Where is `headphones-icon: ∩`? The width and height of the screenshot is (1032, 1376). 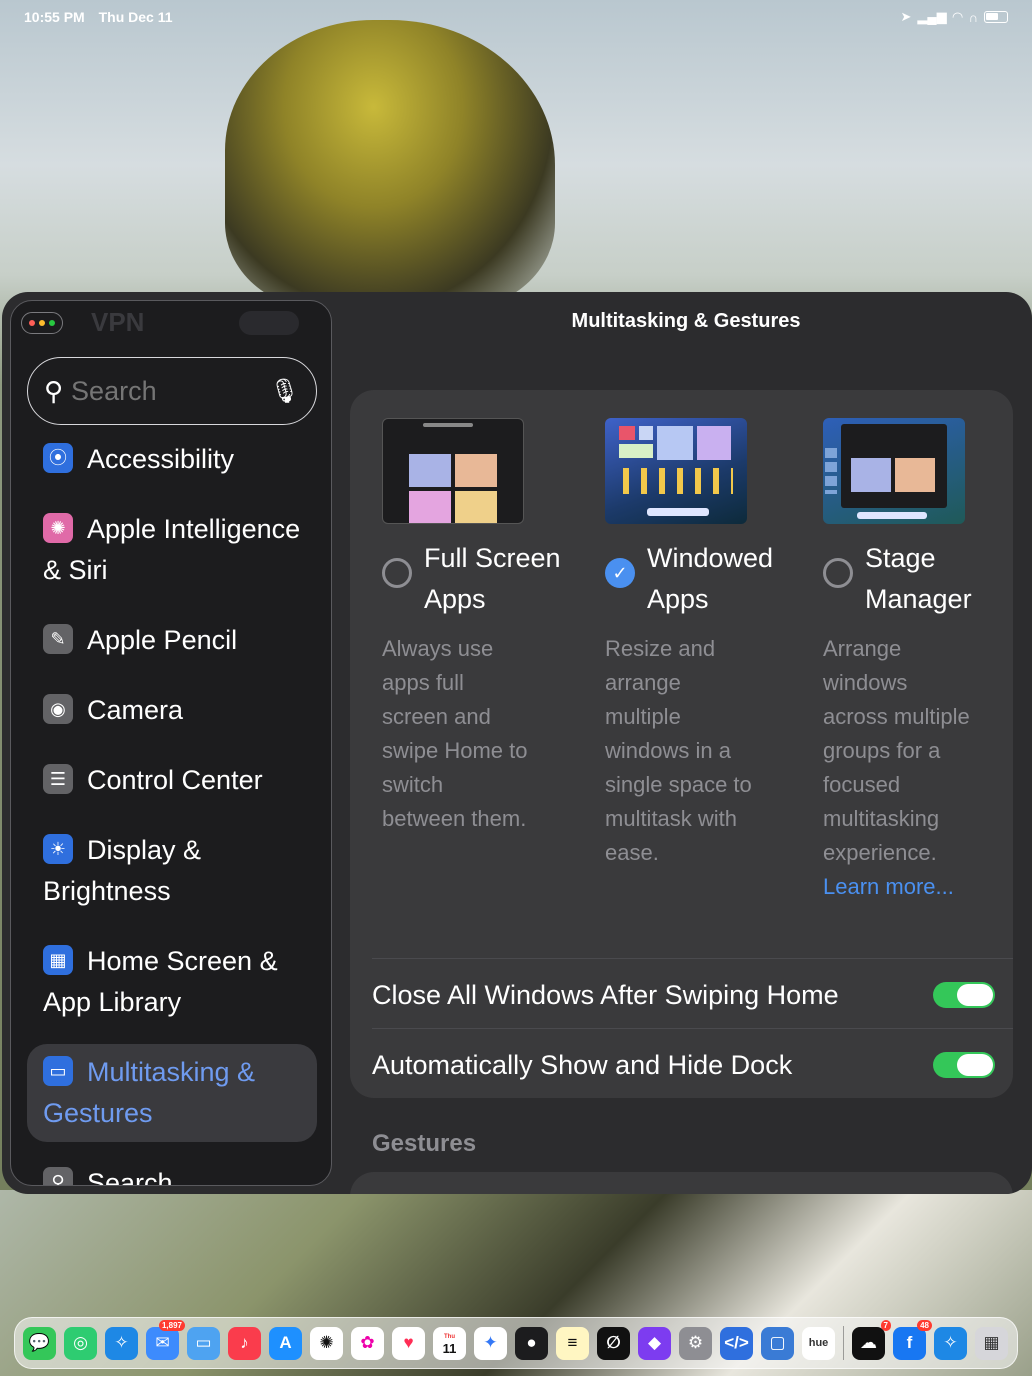
headphones-icon: ∩ is located at coordinates (973, 17).